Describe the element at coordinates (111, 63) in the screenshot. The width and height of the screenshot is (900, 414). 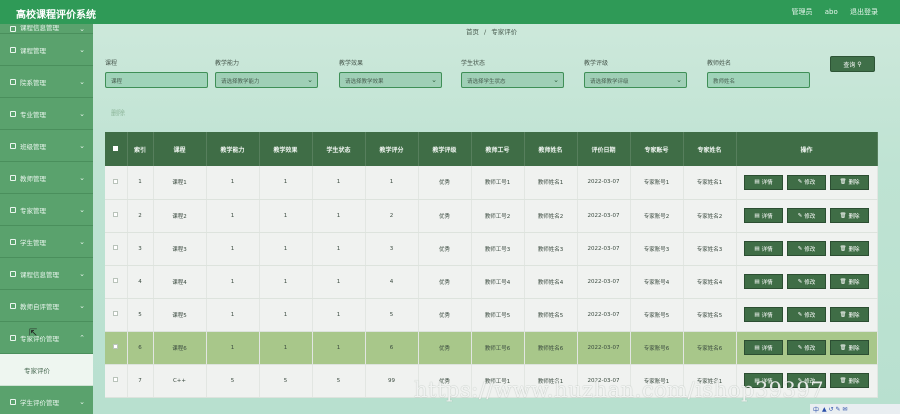
I see `course-filter-label: 课程` at that location.